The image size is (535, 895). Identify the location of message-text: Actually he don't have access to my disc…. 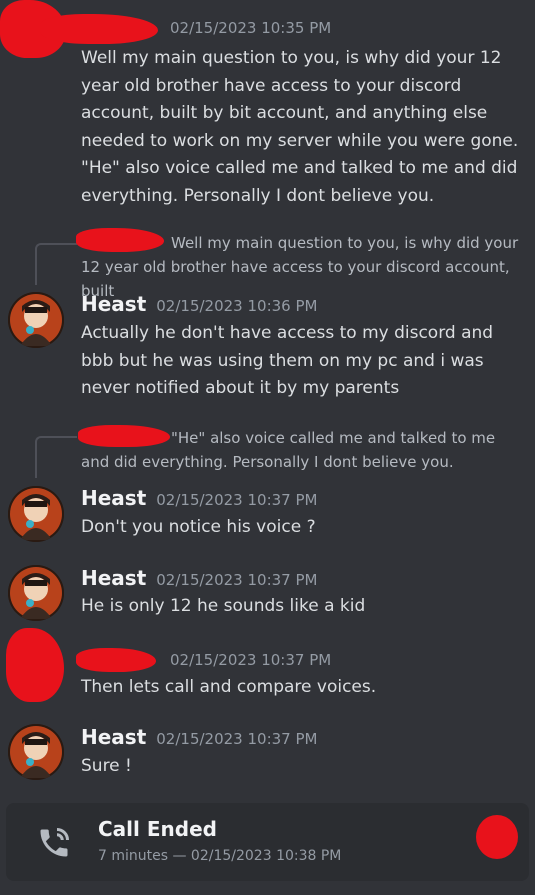
(287, 360).